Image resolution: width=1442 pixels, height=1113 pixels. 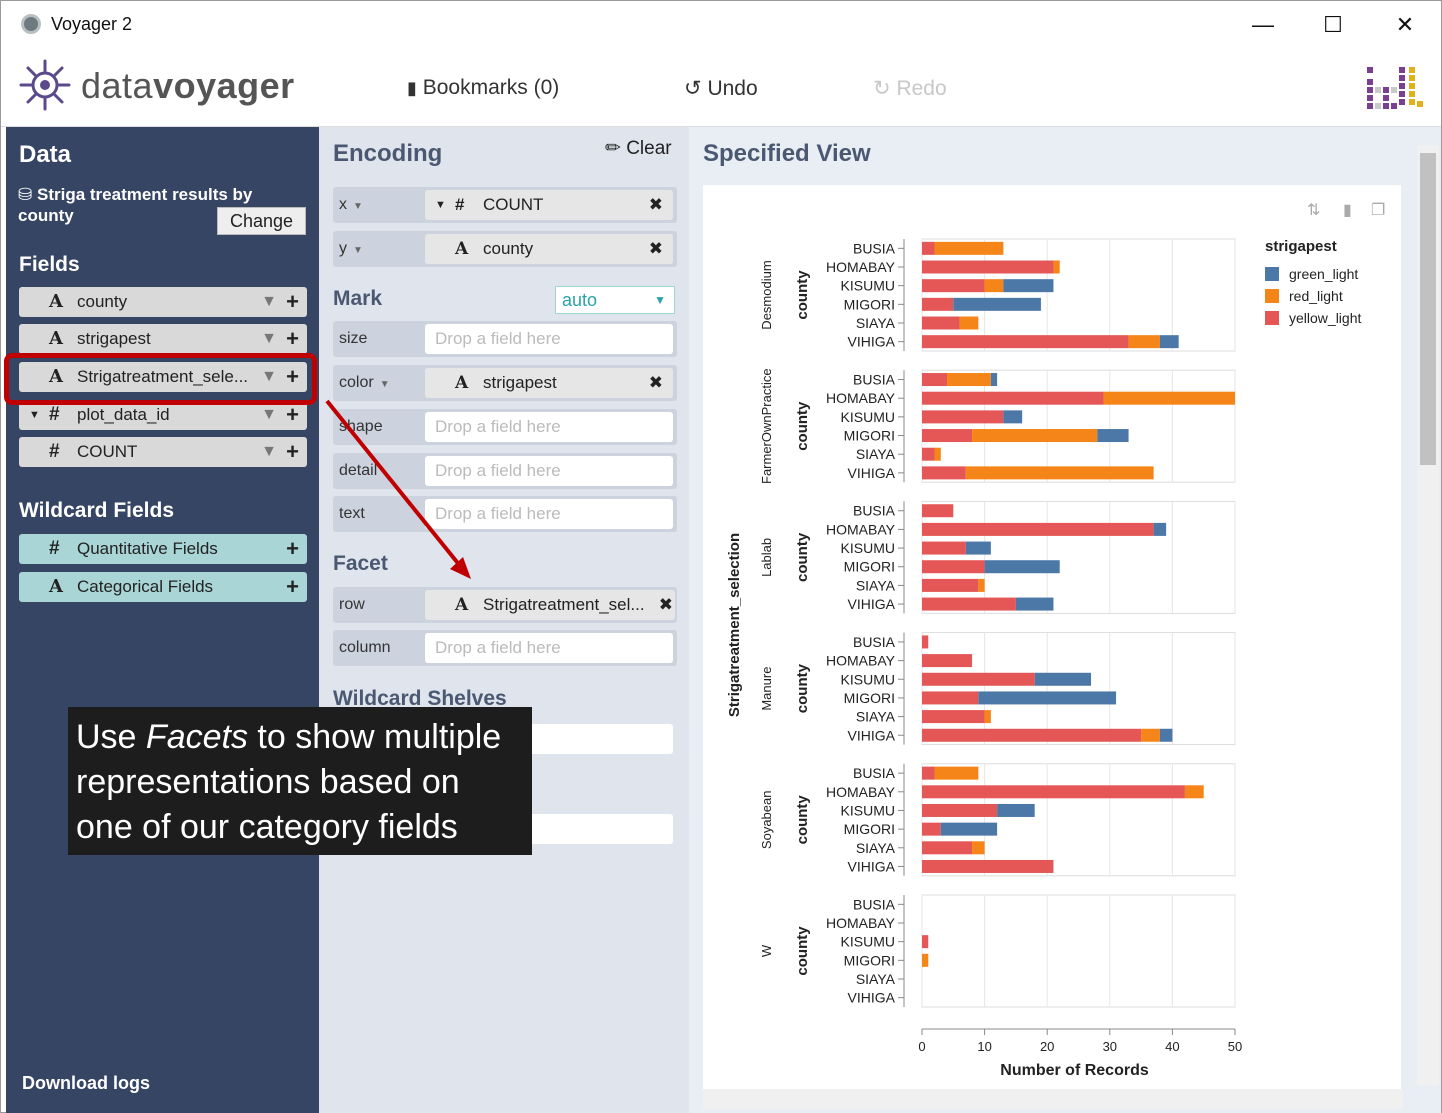 I want to click on shelf-y: y ▼ A county ✖, so click(x=505, y=249).